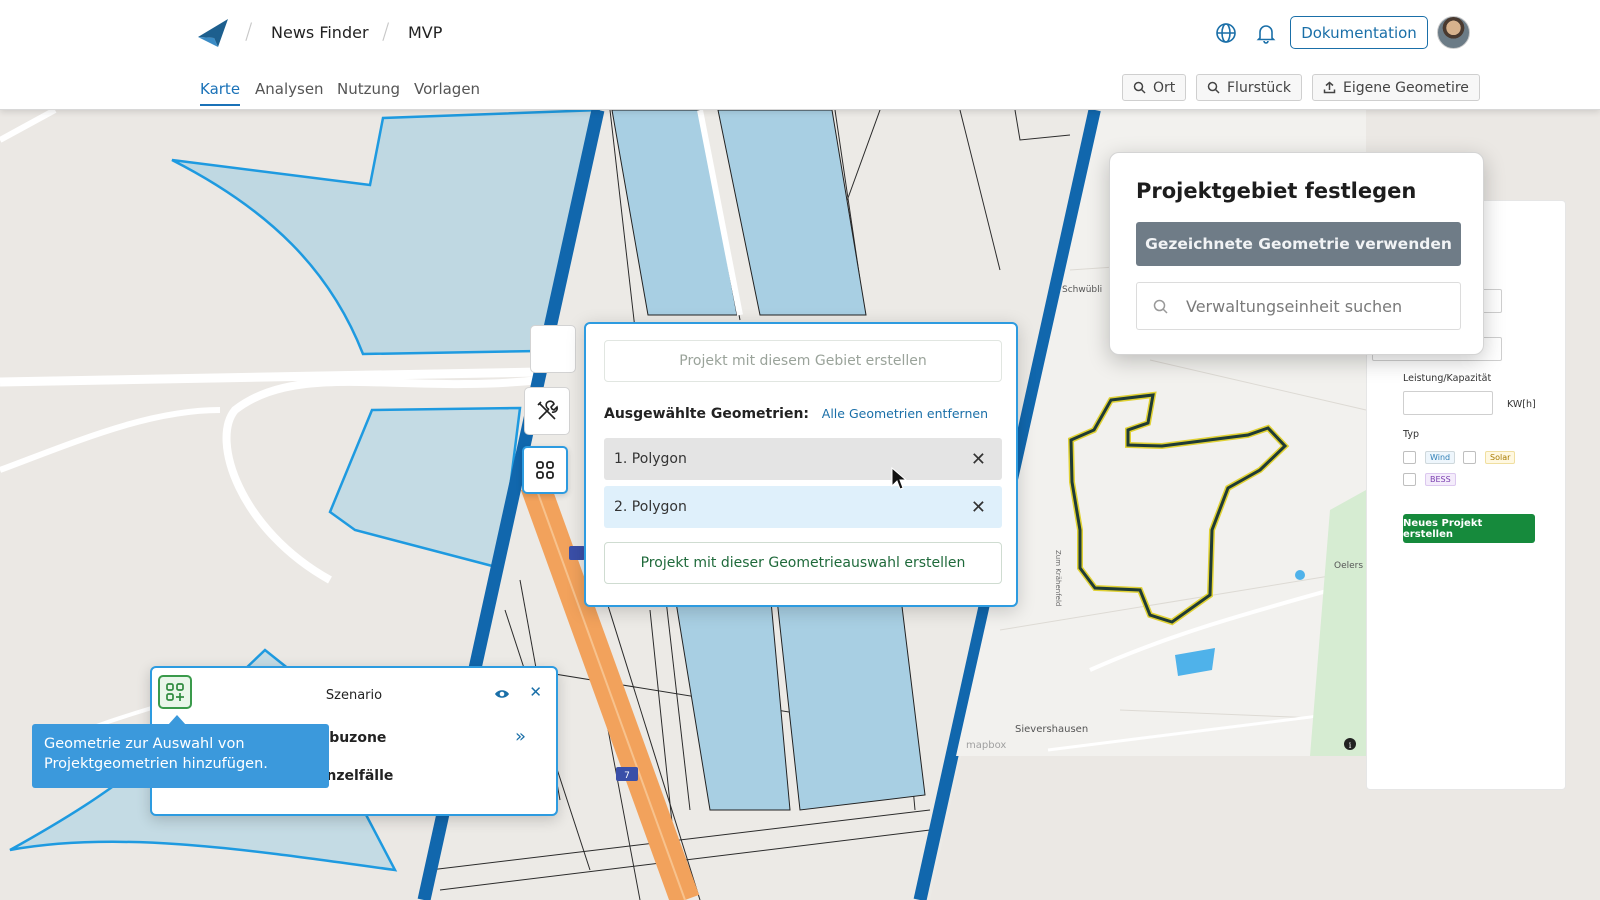 The width and height of the screenshot is (1600, 900). Describe the element at coordinates (1058, 578) in the screenshot. I see `map-road-label: Zum Krähenfeld` at that location.